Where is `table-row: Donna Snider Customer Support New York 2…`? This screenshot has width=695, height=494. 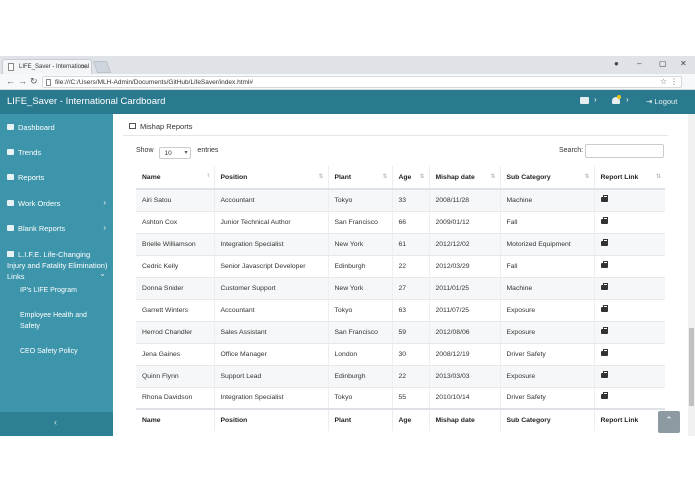
table-row: Donna Snider Customer Support New York 2… is located at coordinates (400, 287).